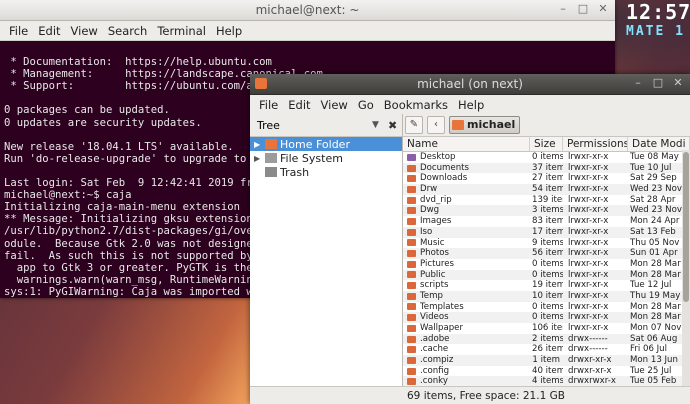 This screenshot has width=690, height=404. What do you see at coordinates (138, 62) in the screenshot?
I see `terminal-line: * Documentation: https://help.ubuntu.com` at bounding box center [138, 62].